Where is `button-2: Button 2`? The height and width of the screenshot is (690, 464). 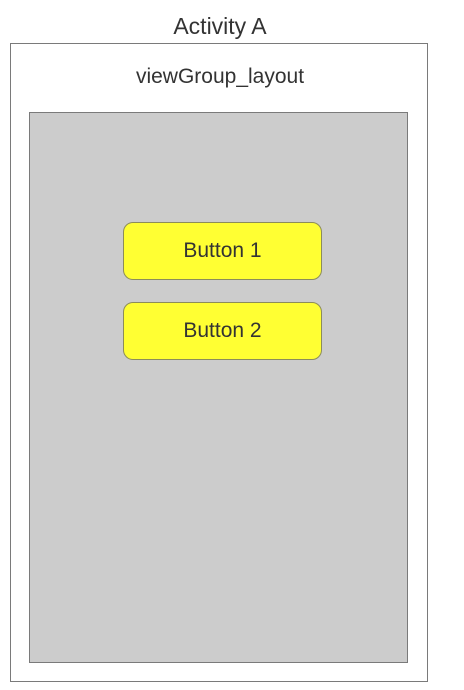
button-2: Button 2 is located at coordinates (222, 331).